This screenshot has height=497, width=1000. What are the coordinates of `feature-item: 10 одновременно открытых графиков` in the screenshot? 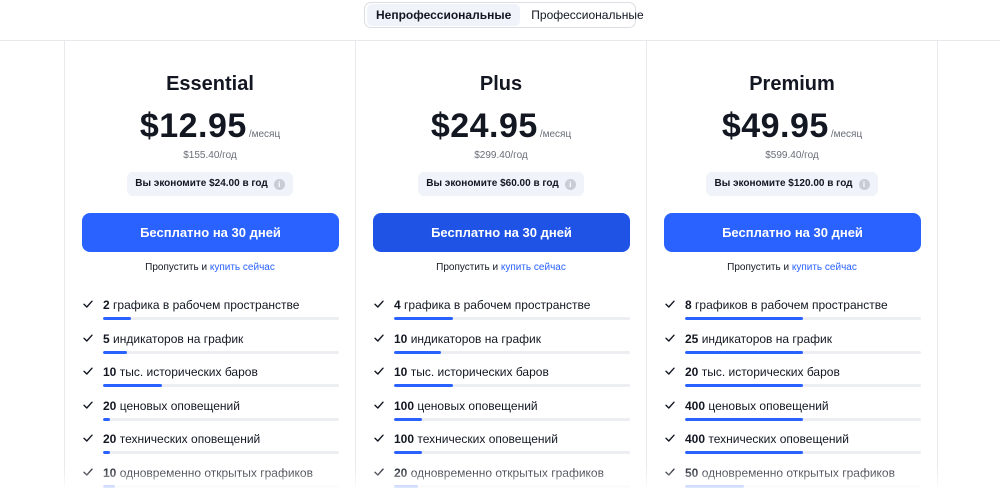 It's located at (210, 480).